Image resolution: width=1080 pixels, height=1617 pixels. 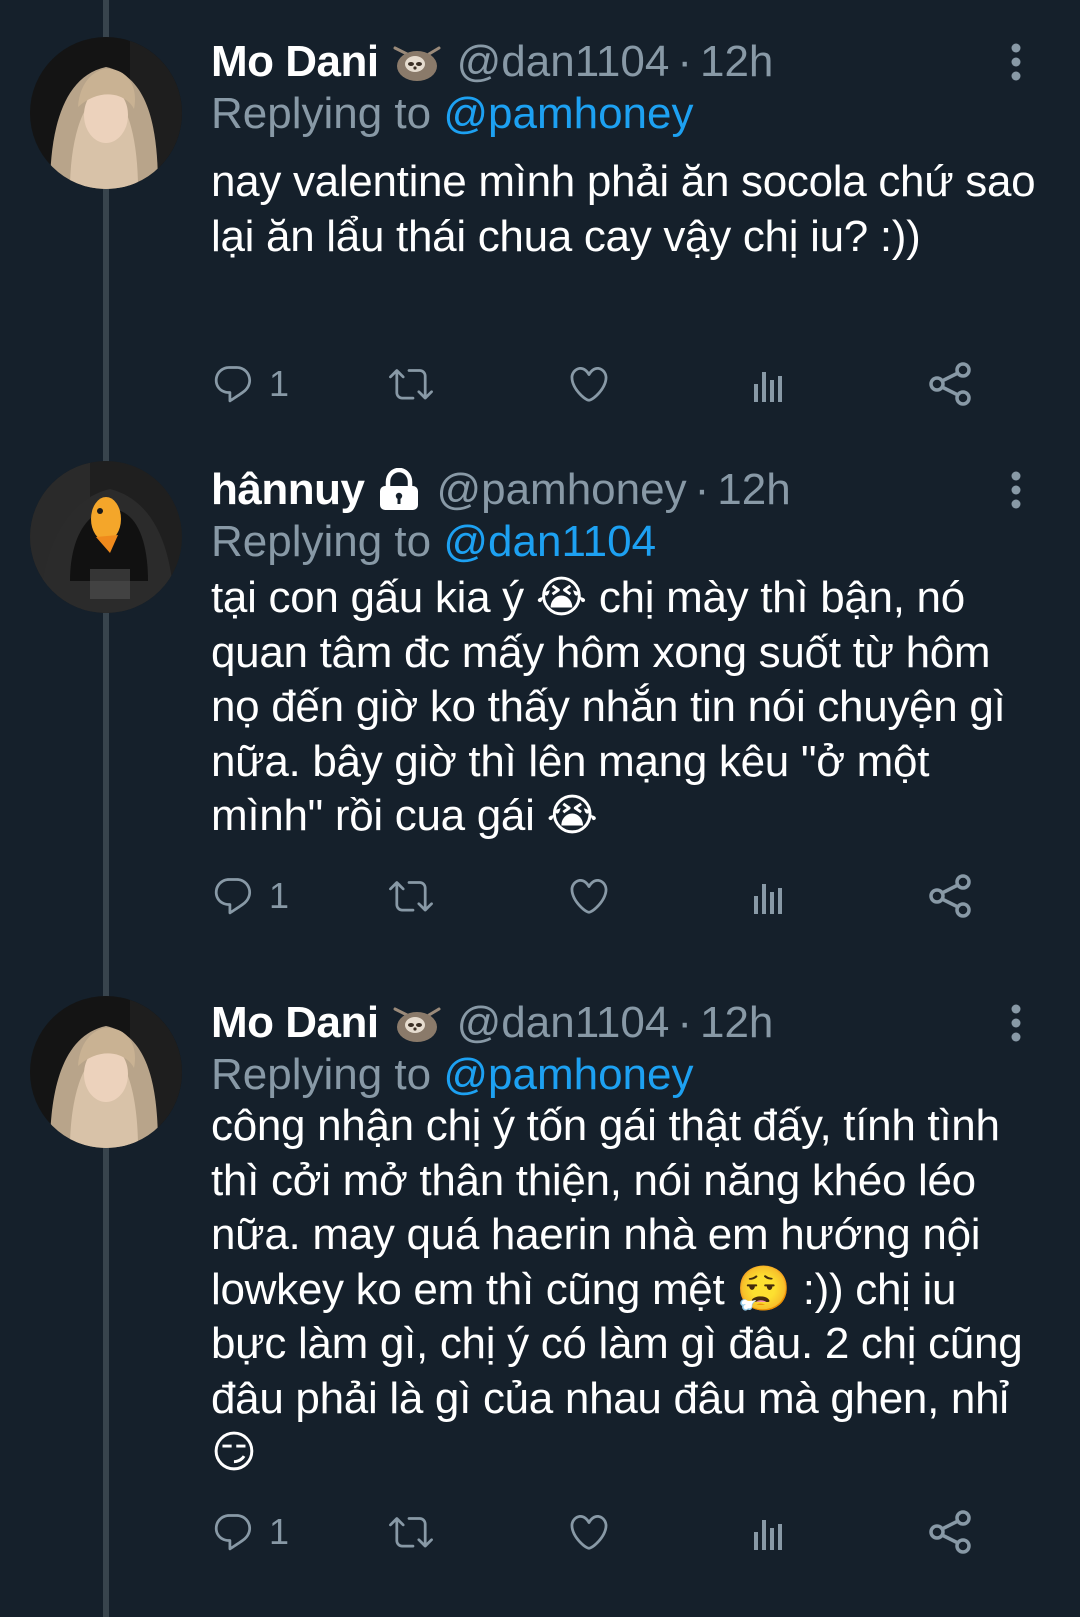 I want to click on user-handle: @pamhoney, so click(x=561, y=490).